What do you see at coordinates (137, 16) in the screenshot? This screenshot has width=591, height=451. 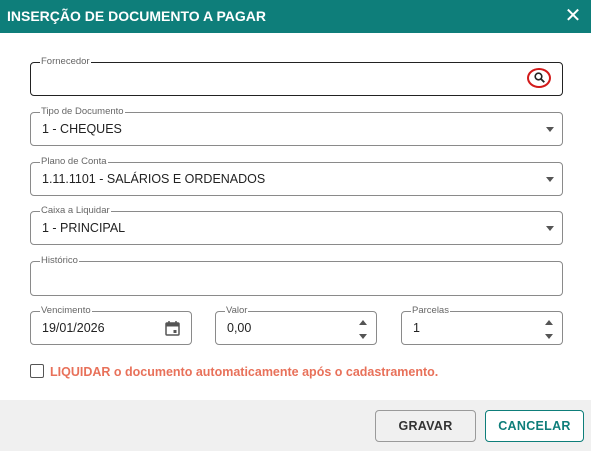 I see `dialog-title: INSERÇÃO DE DOCUMENTO A PAGAR` at bounding box center [137, 16].